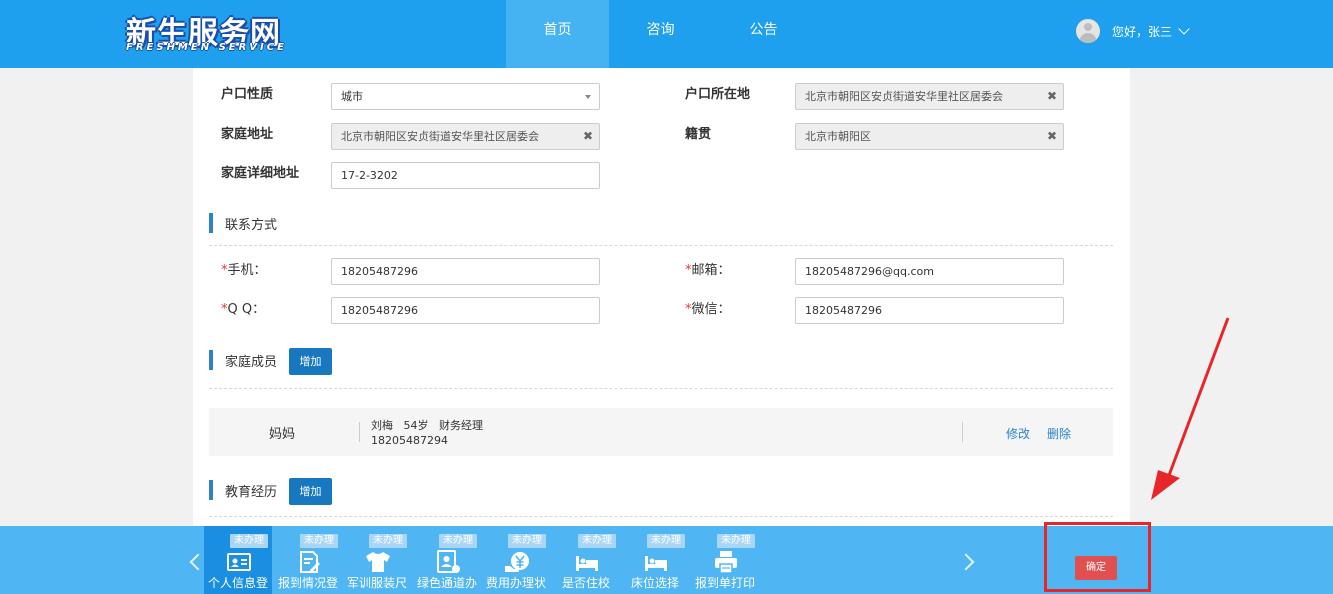 This screenshot has height=594, width=1333. I want to click on add-education-button: 增加, so click(310, 491).